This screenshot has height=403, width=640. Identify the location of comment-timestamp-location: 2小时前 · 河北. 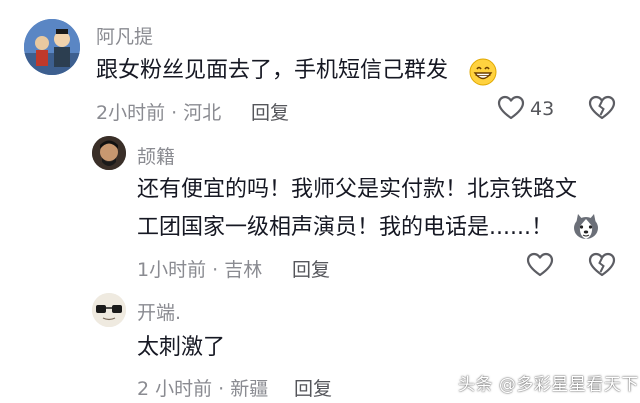
(159, 113).